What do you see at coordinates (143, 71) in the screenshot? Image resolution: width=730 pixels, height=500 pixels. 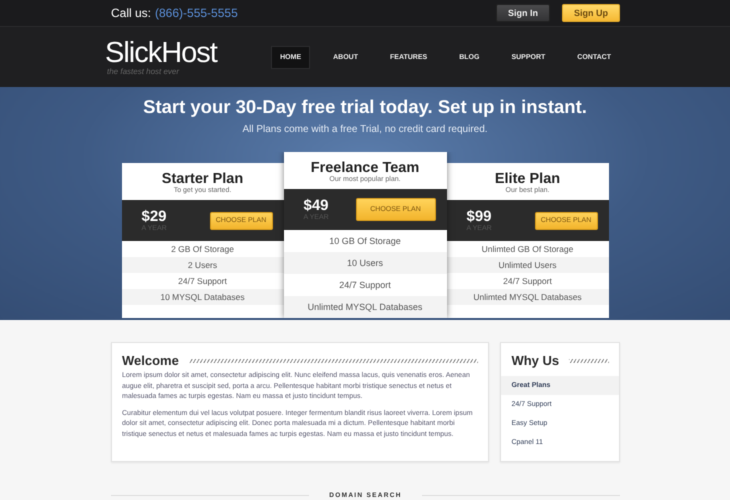 I see `tagline: the fastest host ever` at bounding box center [143, 71].